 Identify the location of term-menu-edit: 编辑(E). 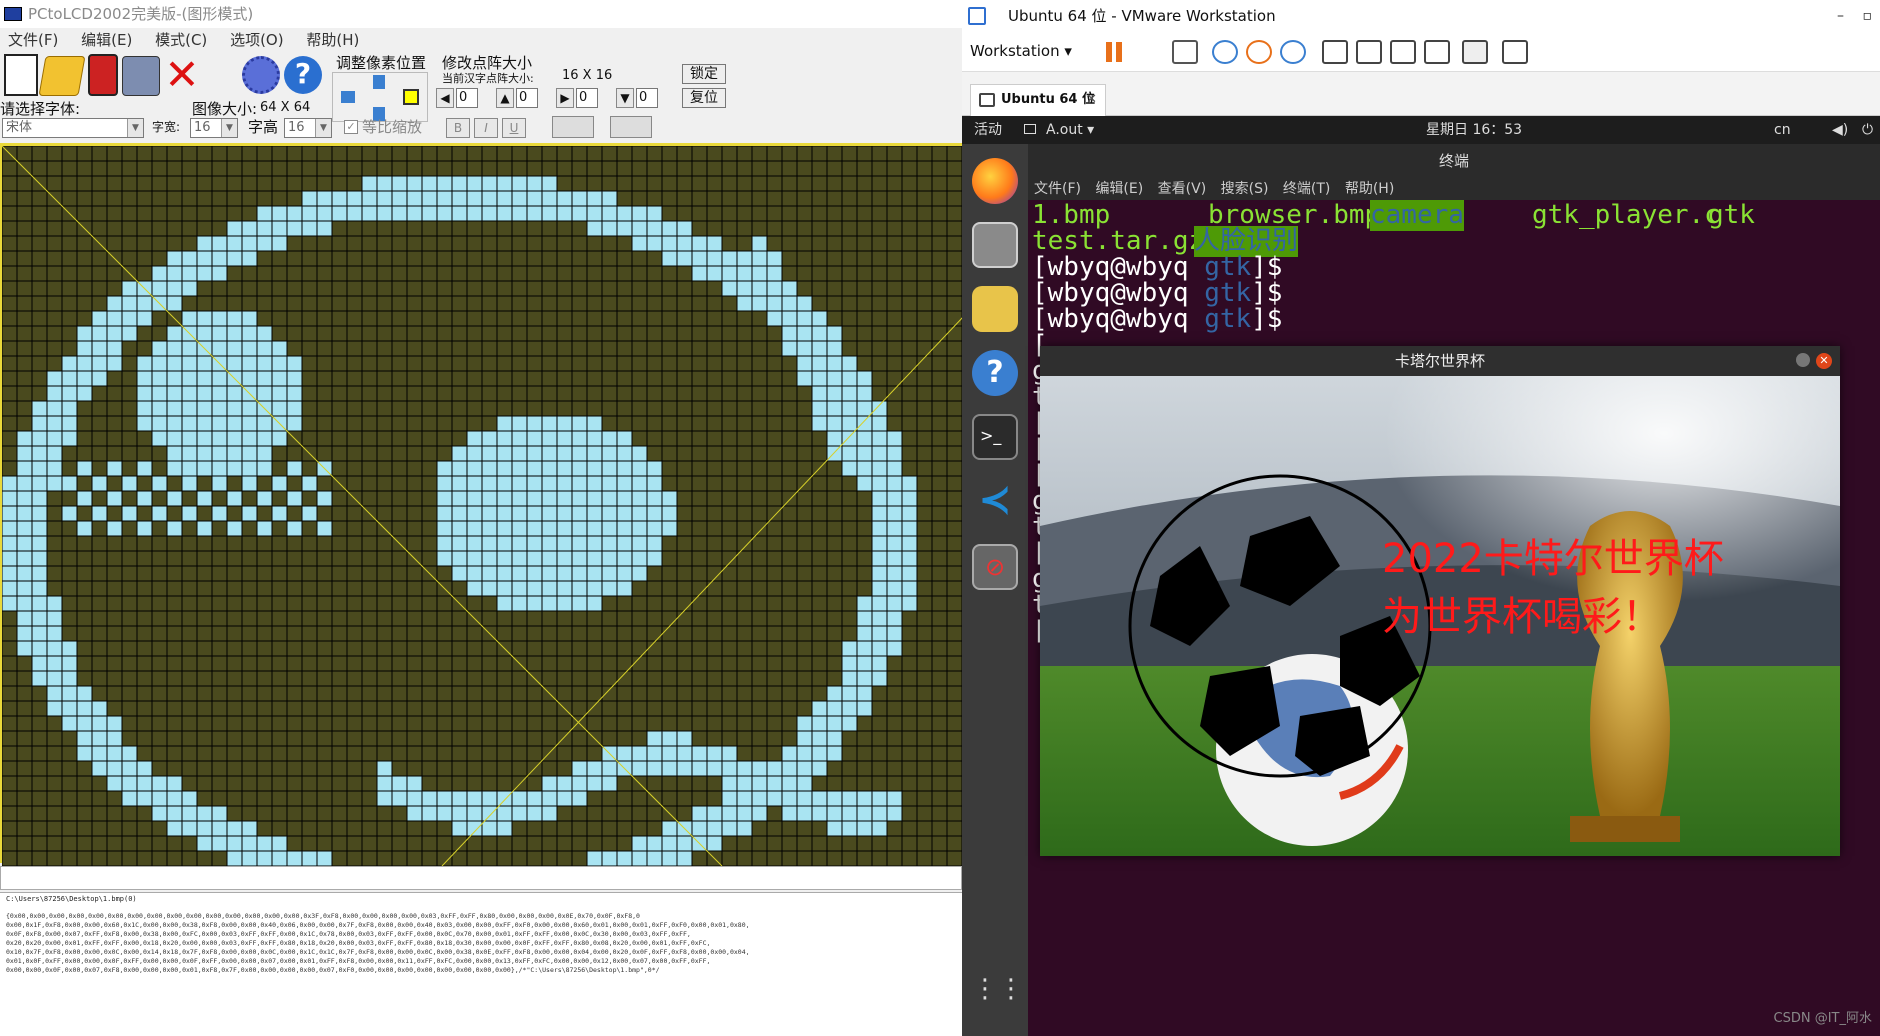
(1119, 189).